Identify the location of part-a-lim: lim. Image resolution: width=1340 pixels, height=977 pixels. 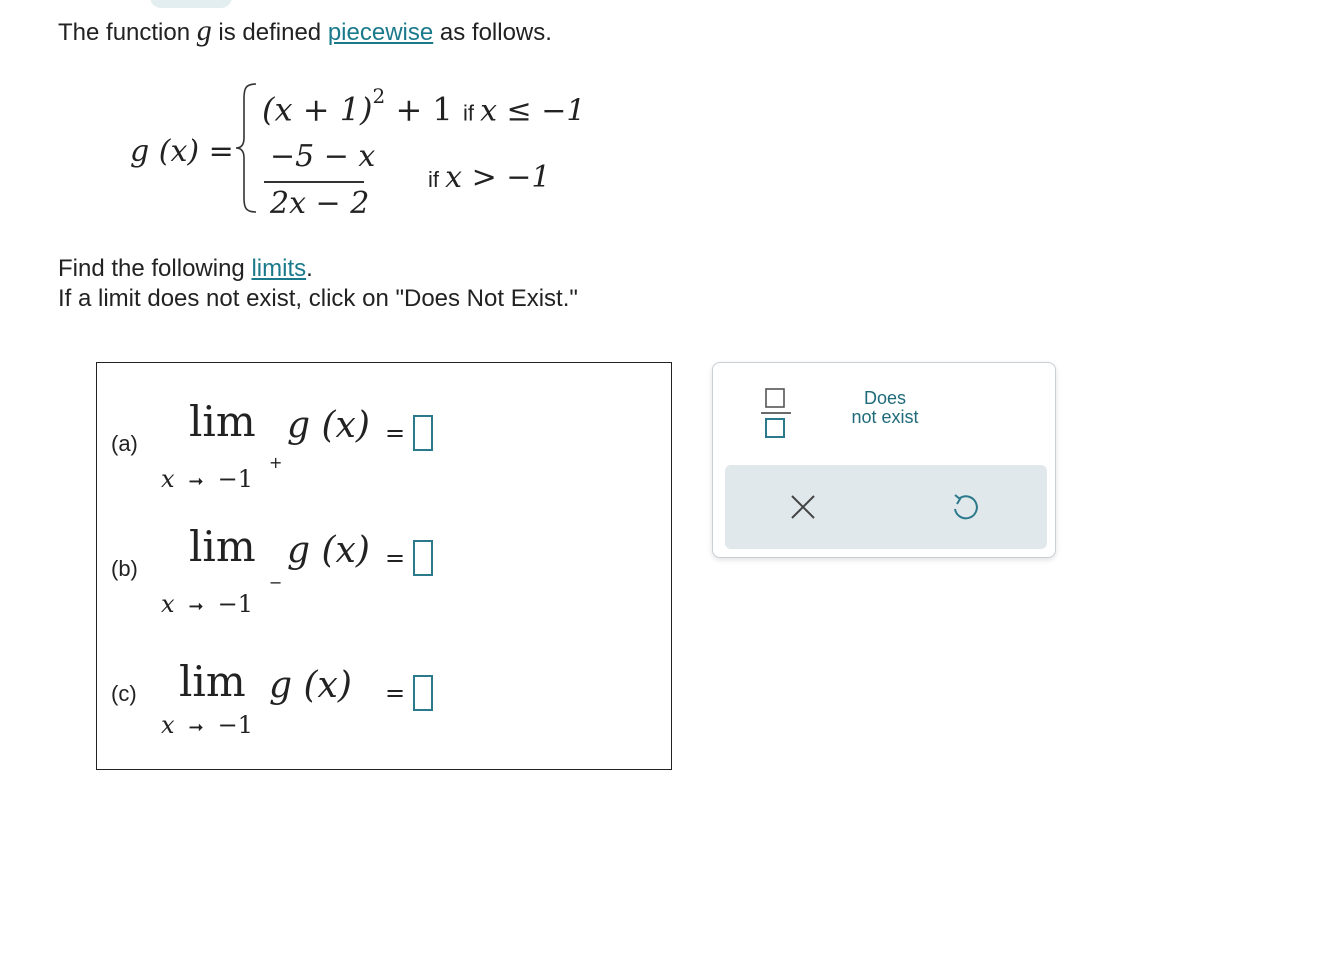
(222, 421).